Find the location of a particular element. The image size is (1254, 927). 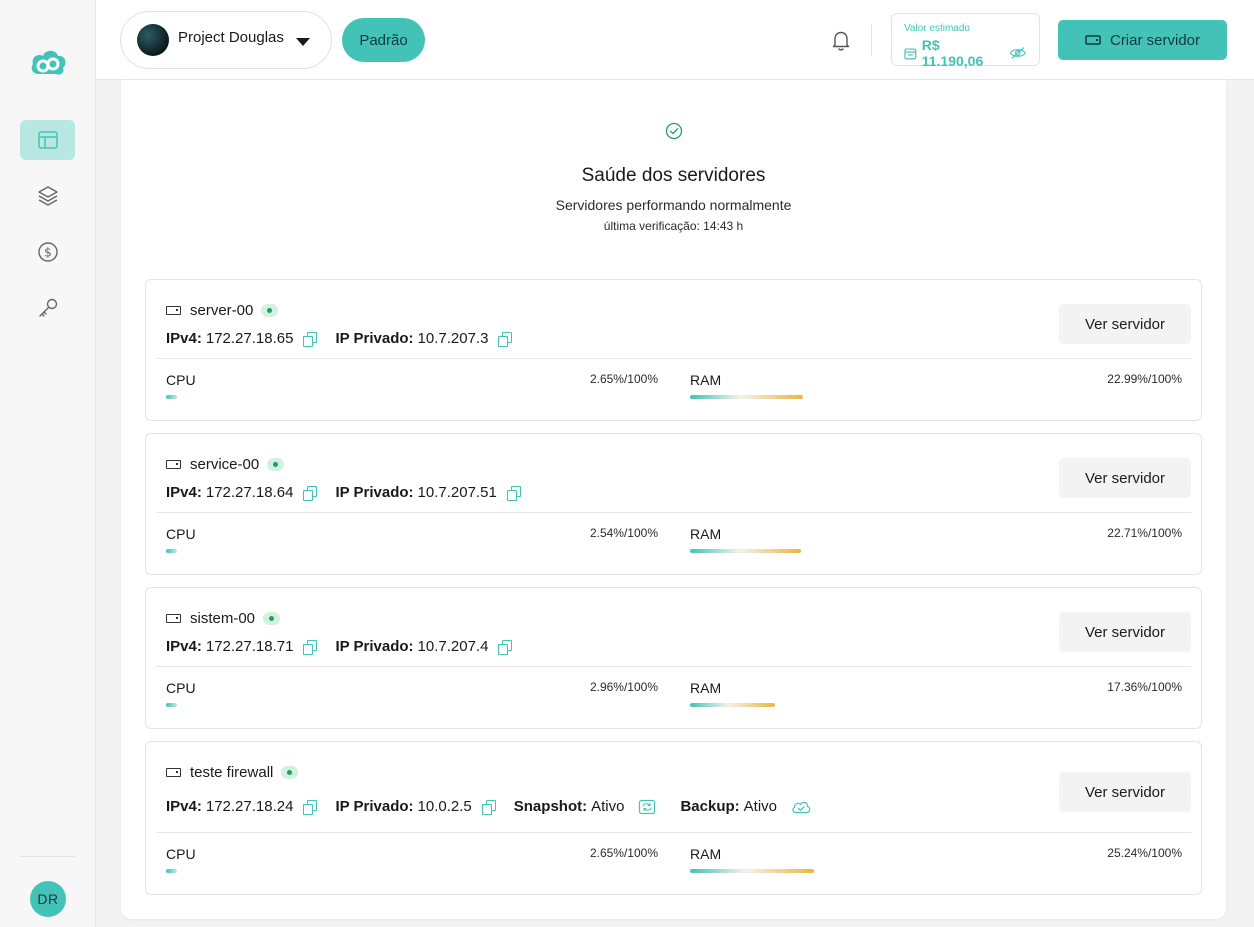

dollar-circle-icon: $ is located at coordinates (47, 252).